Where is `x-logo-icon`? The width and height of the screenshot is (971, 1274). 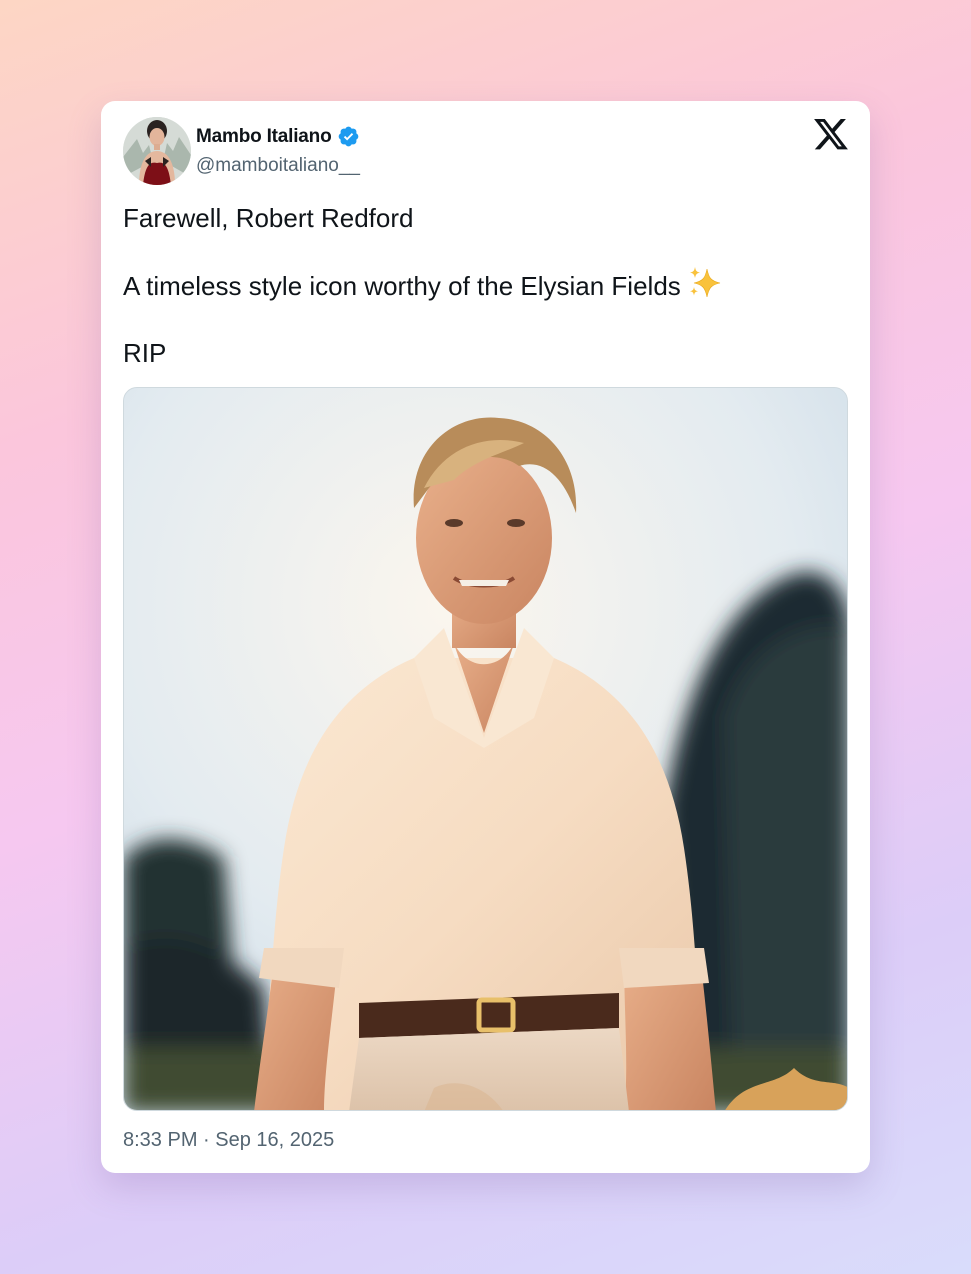 x-logo-icon is located at coordinates (831, 134).